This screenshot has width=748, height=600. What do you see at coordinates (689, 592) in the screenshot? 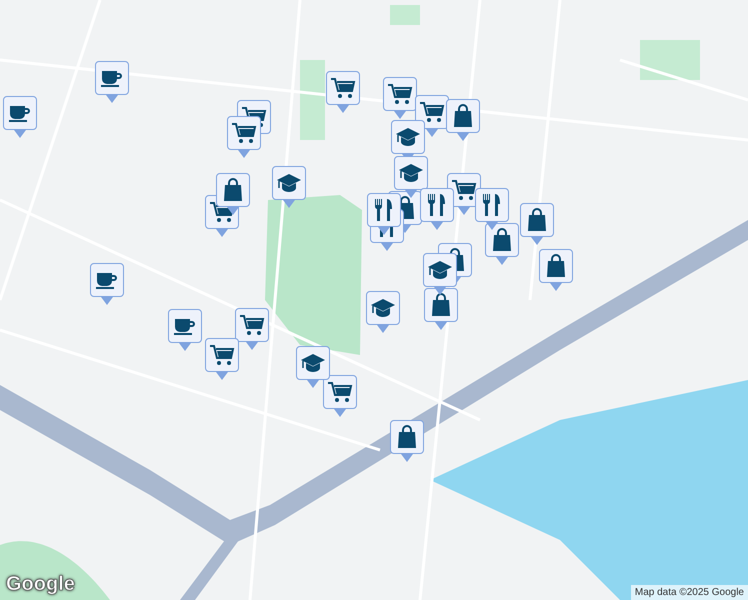
I see `map-attribution: Map data ©2025 Google` at bounding box center [689, 592].